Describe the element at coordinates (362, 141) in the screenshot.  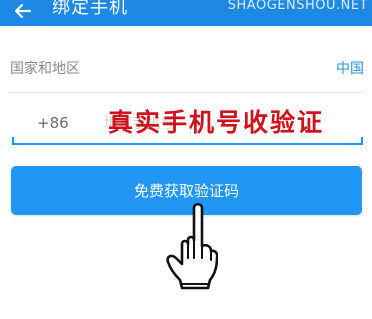
I see `input-underline-cap-right` at that location.